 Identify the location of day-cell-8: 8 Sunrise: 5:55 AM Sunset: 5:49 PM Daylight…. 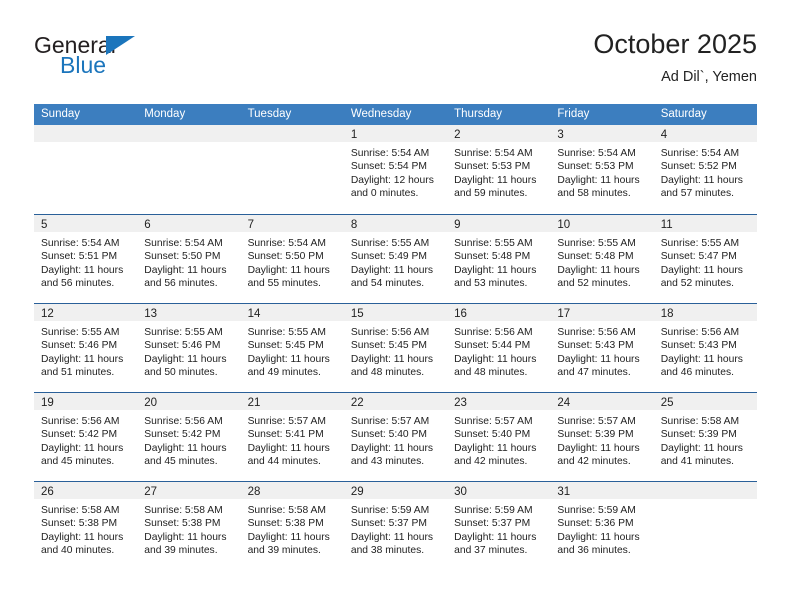
(395, 259).